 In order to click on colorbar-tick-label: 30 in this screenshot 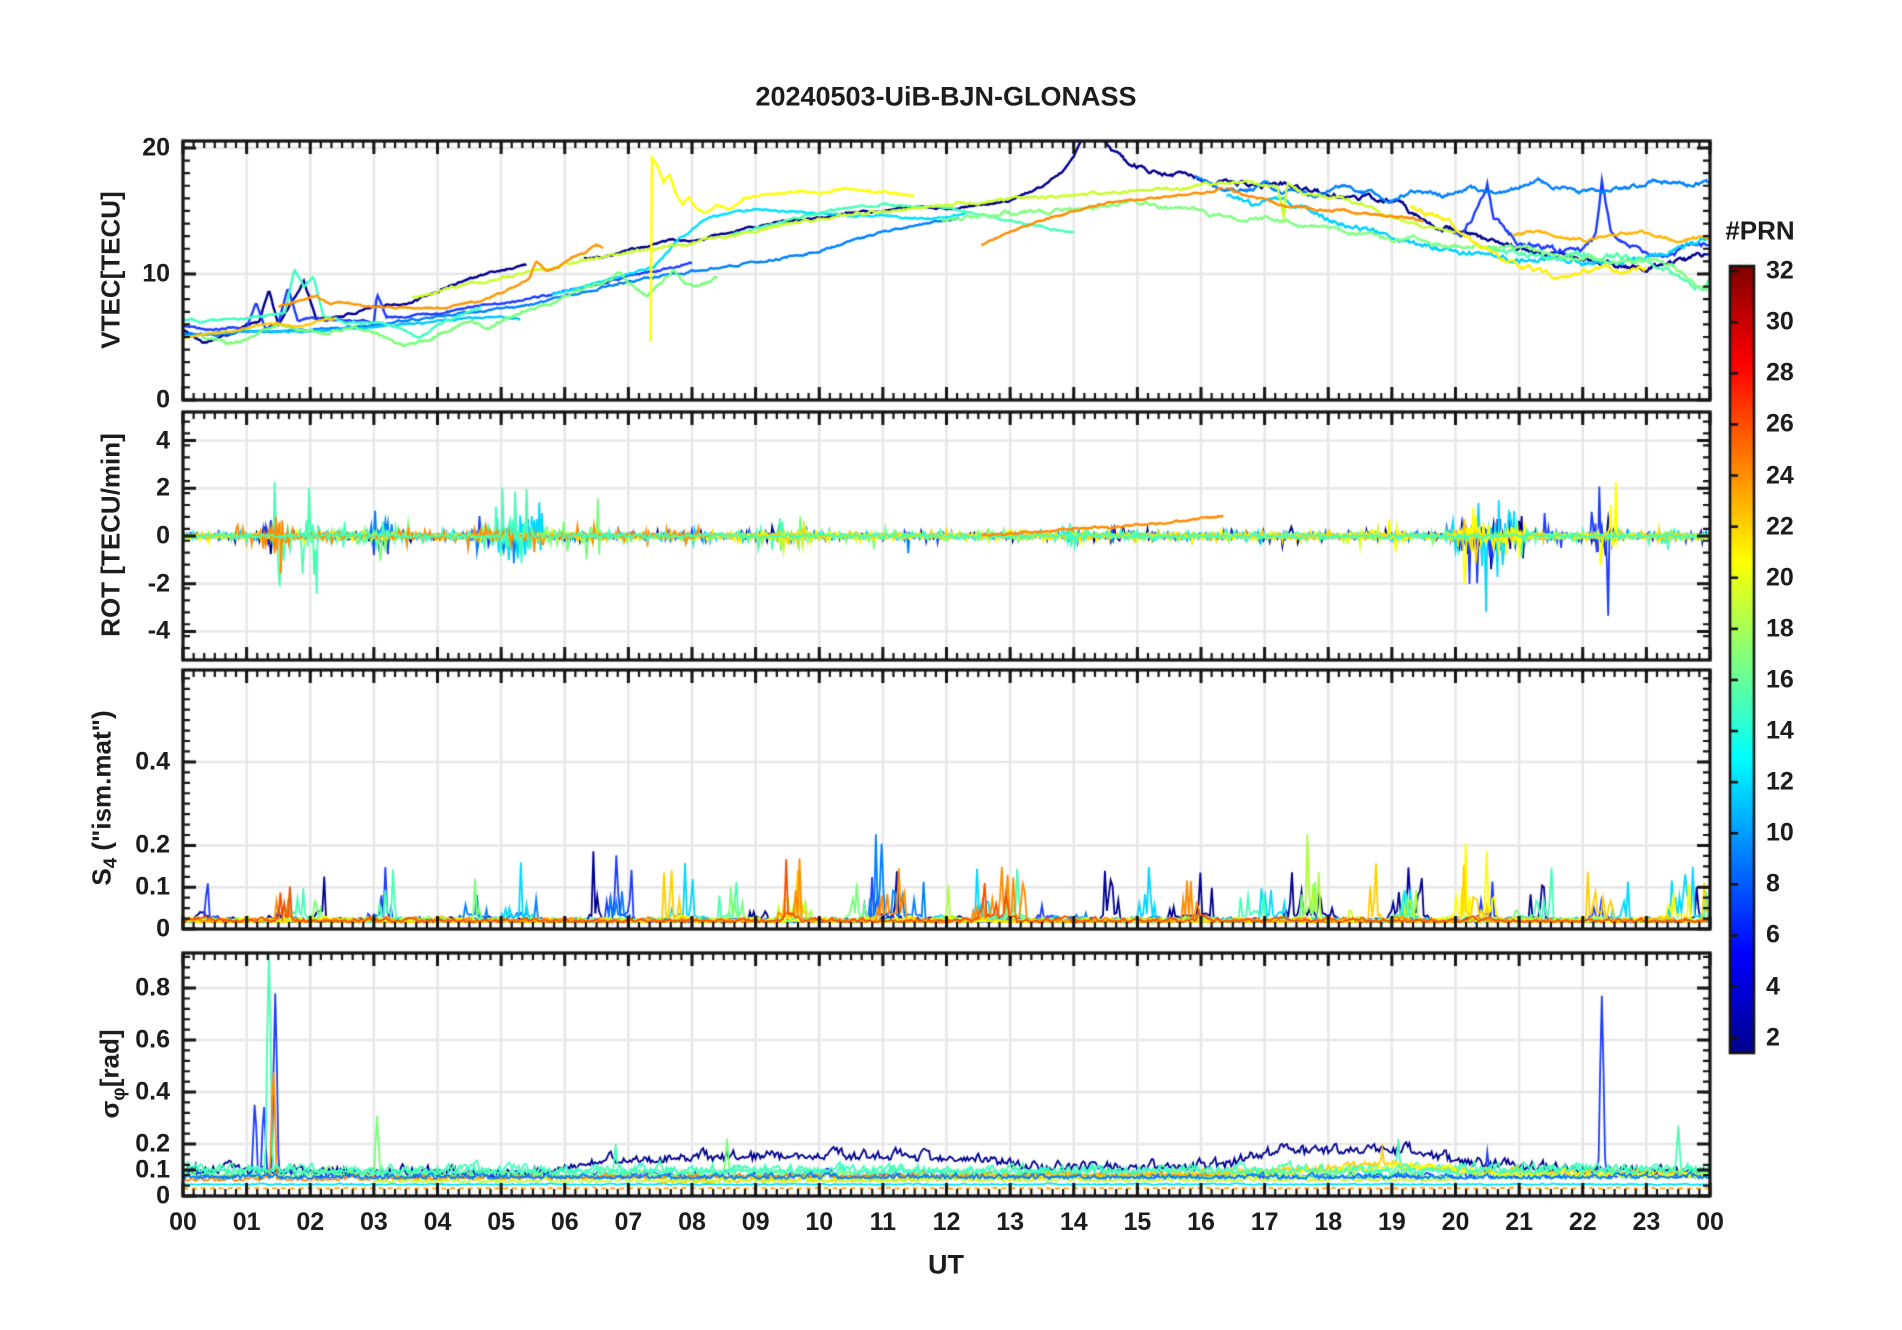, I will do `click(1780, 321)`.